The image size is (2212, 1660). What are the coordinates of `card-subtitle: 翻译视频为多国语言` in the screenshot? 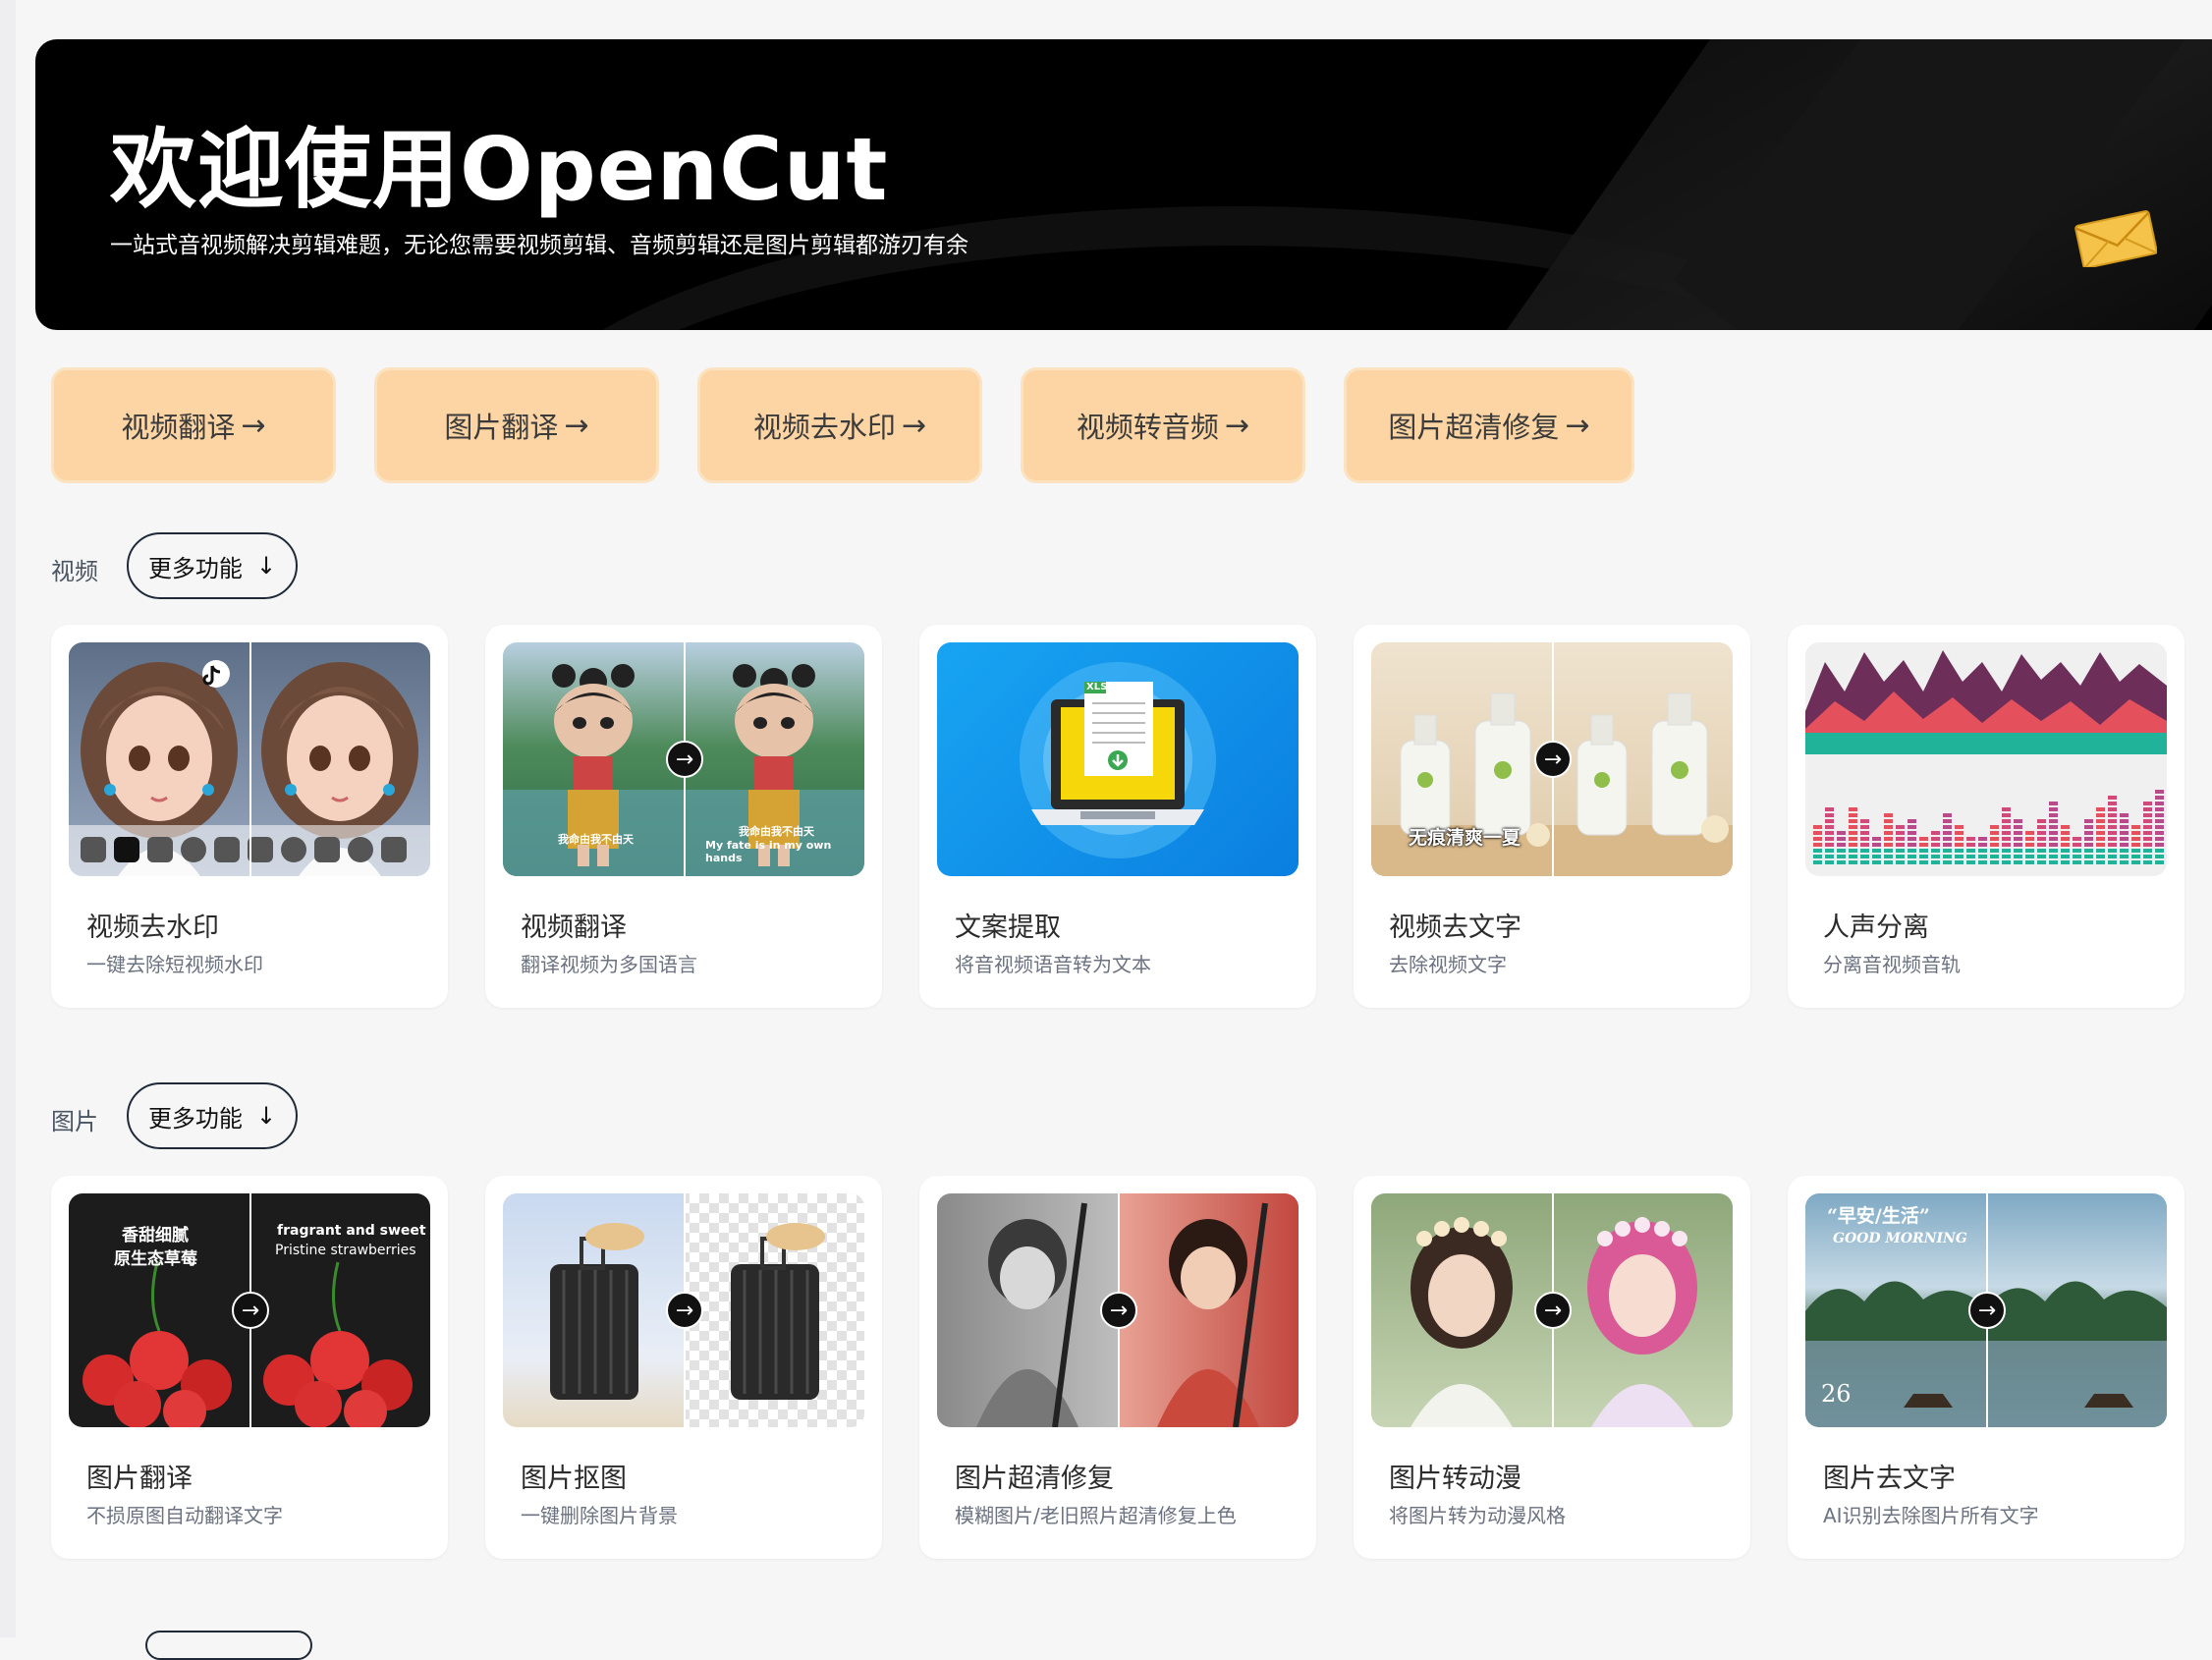 It's located at (609, 964).